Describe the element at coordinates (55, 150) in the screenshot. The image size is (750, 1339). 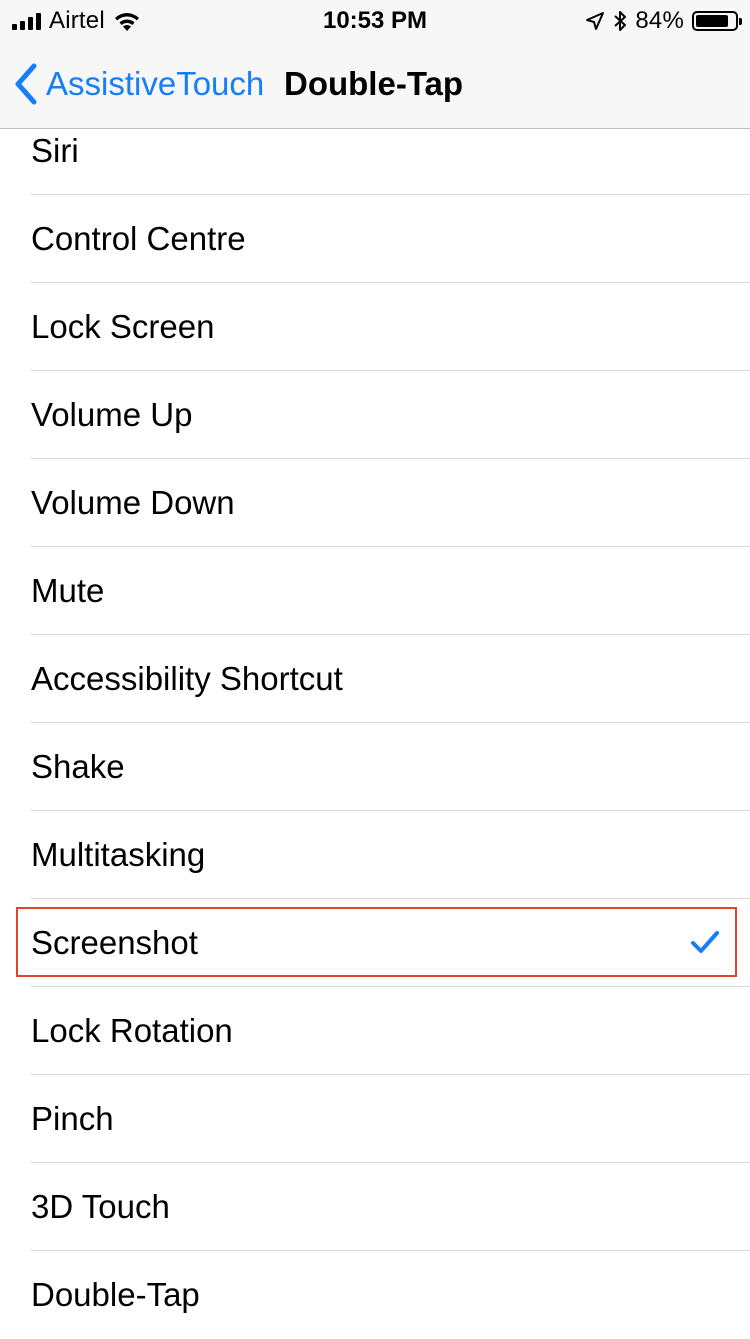
I see `option-label: Siri` at that location.